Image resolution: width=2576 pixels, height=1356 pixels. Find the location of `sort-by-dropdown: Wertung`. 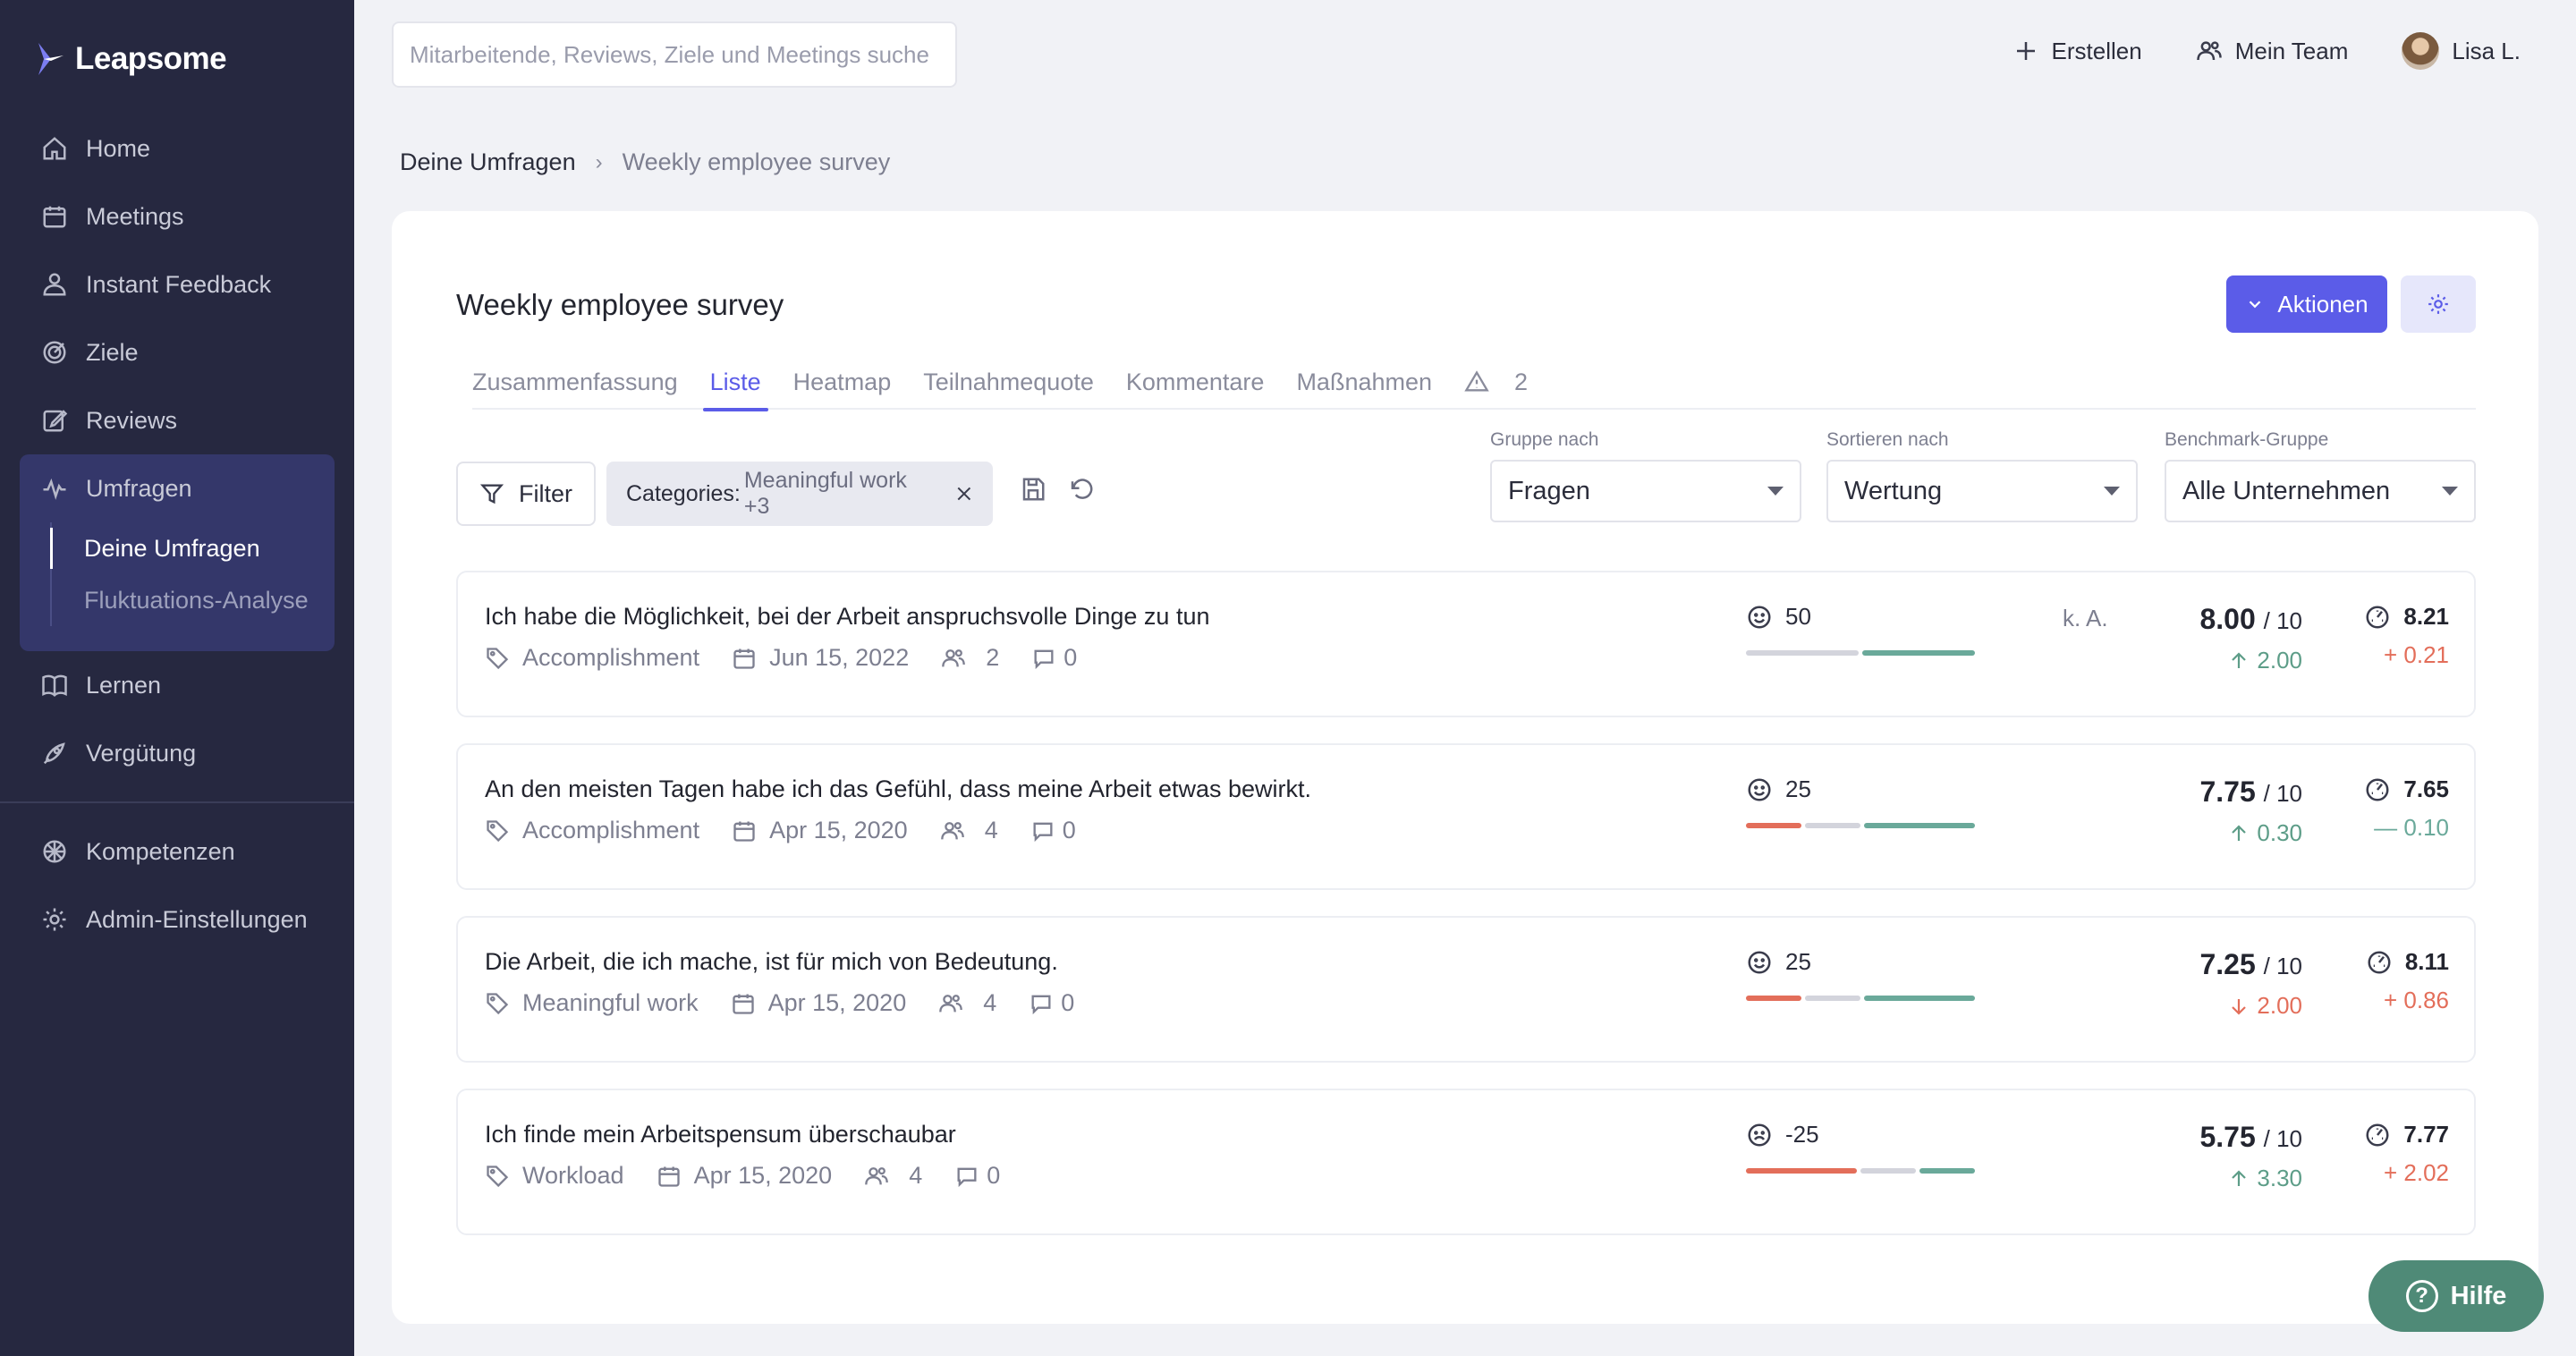

sort-by-dropdown: Wertung is located at coordinates (1982, 491).